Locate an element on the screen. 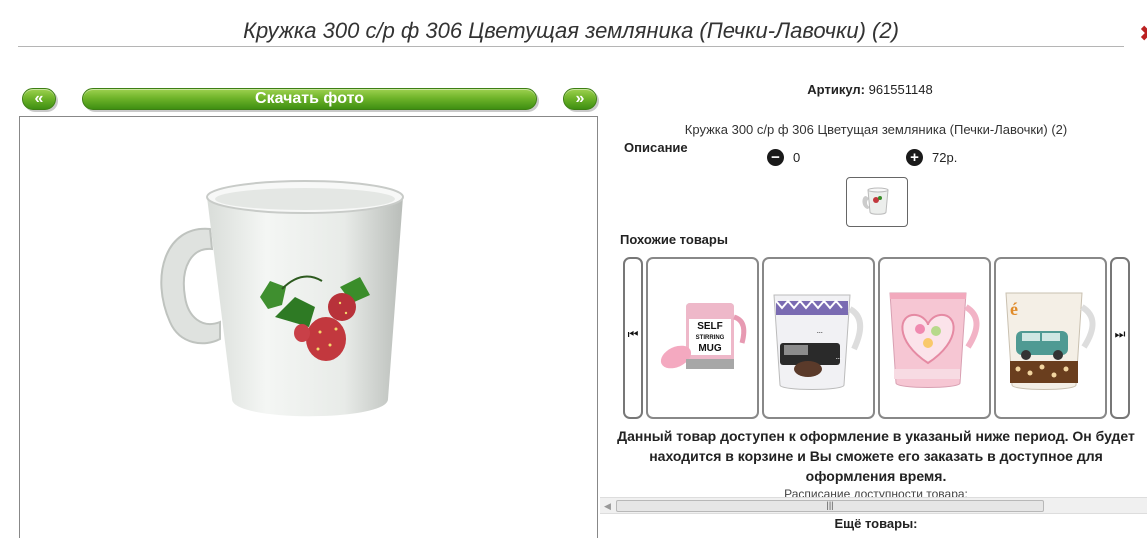 This screenshot has width=1147, height=538. article-line: Артикул: 961551148 is located at coordinates (870, 89).